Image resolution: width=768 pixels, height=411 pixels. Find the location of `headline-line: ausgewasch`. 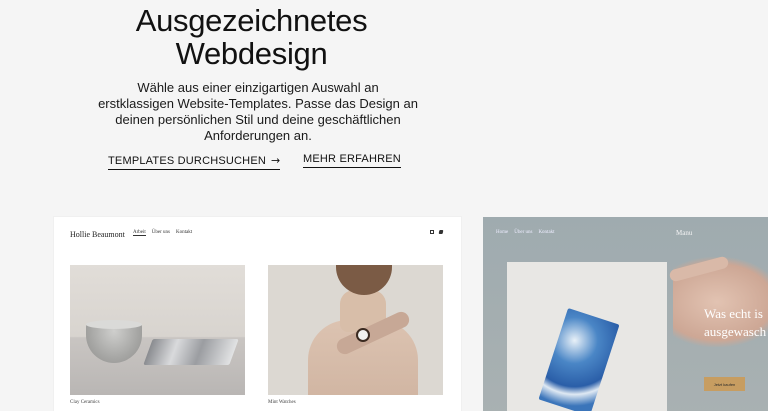

headline-line: ausgewasch is located at coordinates (735, 331).